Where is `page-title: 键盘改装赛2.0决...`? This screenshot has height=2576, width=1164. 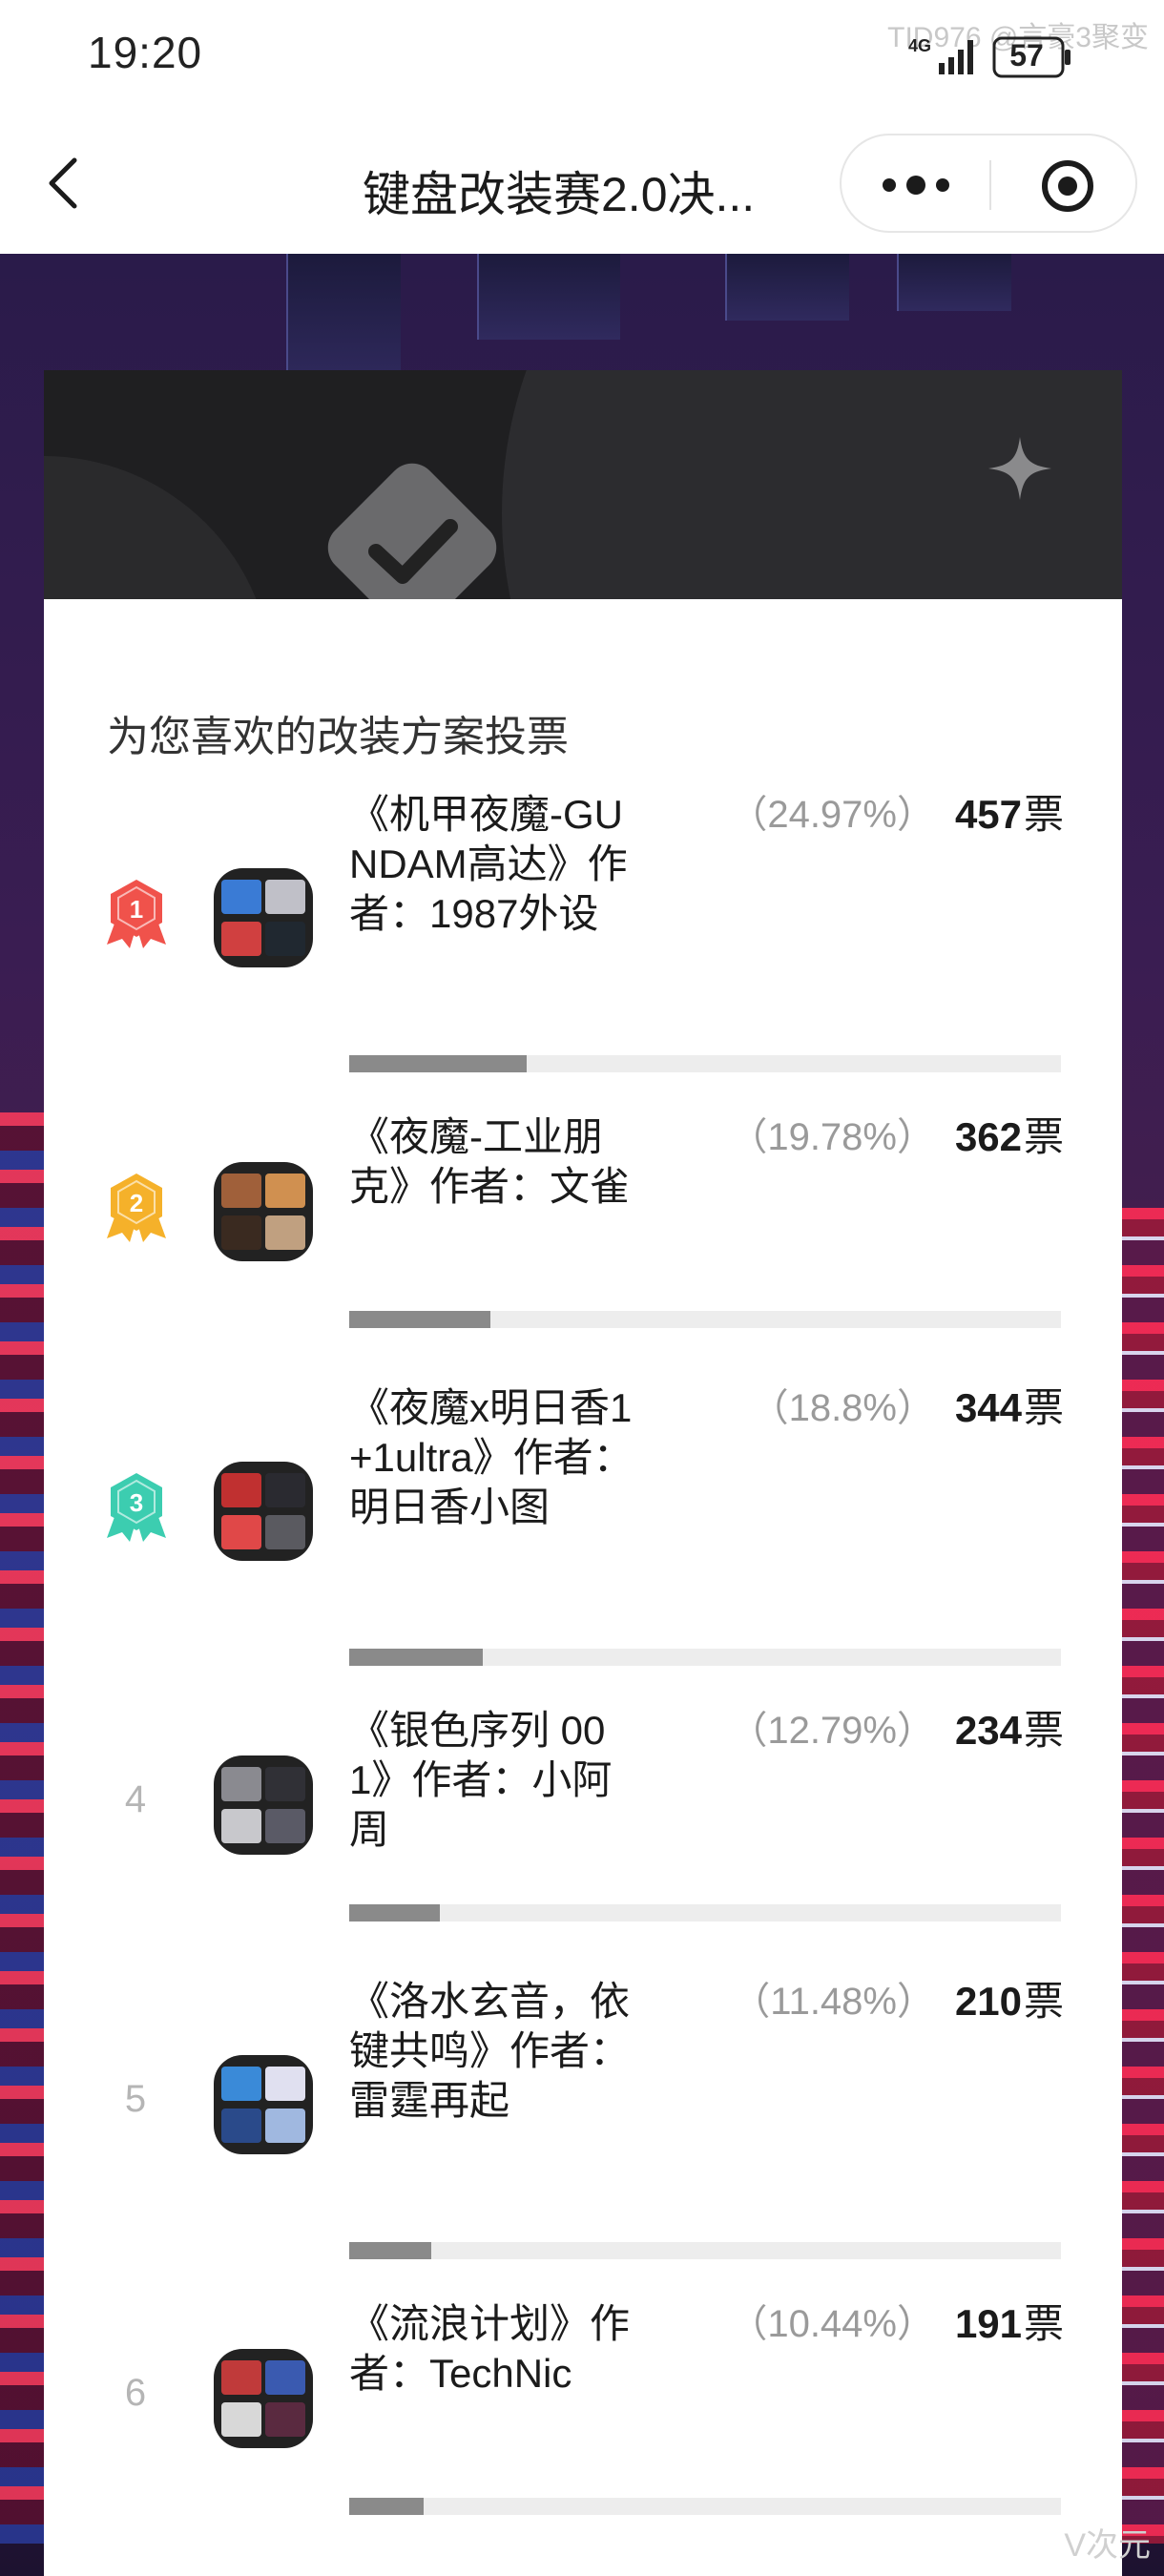
page-title: 键盘改装赛2.0决... is located at coordinates (559, 194).